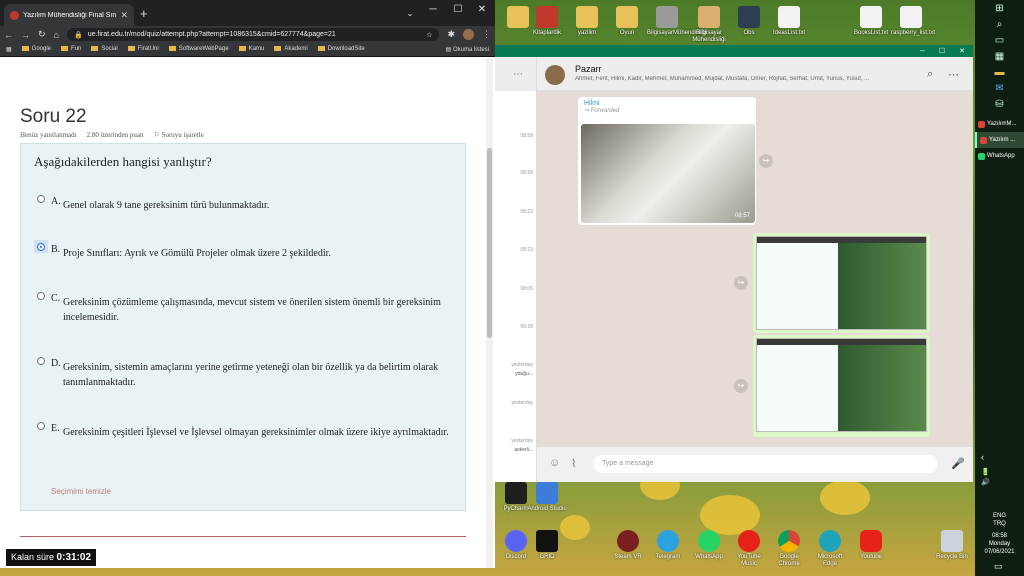 The height and width of the screenshot is (576, 1024). What do you see at coordinates (788, 33) in the screenshot?
I see `desktop-icon-label: IdeasList.txt` at bounding box center [788, 33].